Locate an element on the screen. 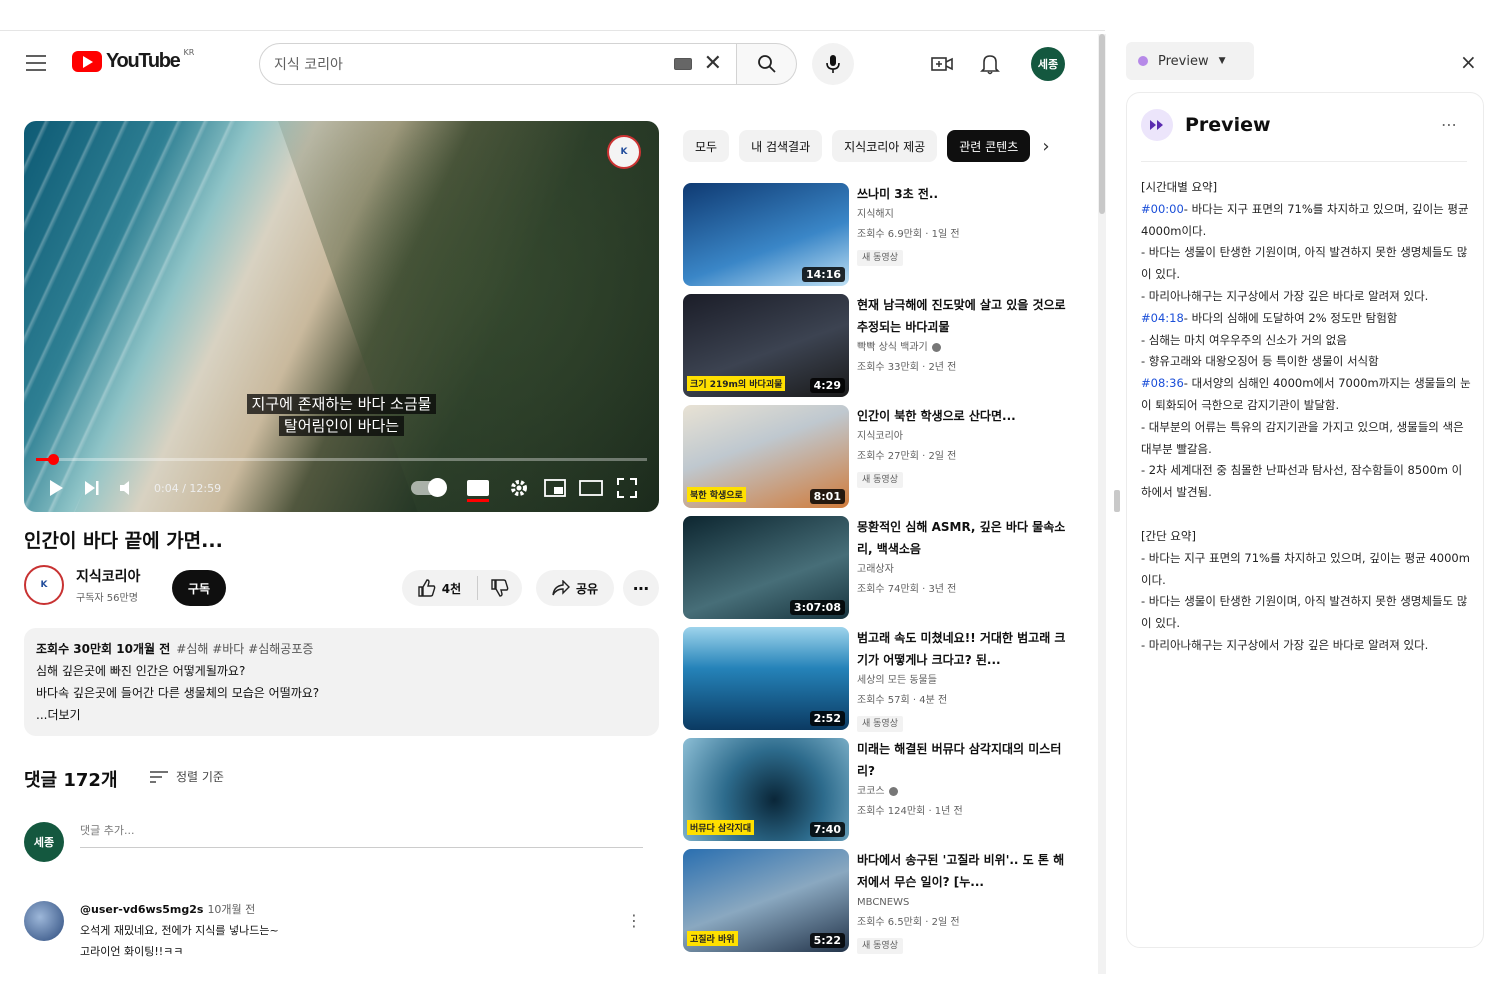 Image resolution: width=1500 pixels, height=1000 pixels. theater-mode-button is located at coordinates (591, 488).